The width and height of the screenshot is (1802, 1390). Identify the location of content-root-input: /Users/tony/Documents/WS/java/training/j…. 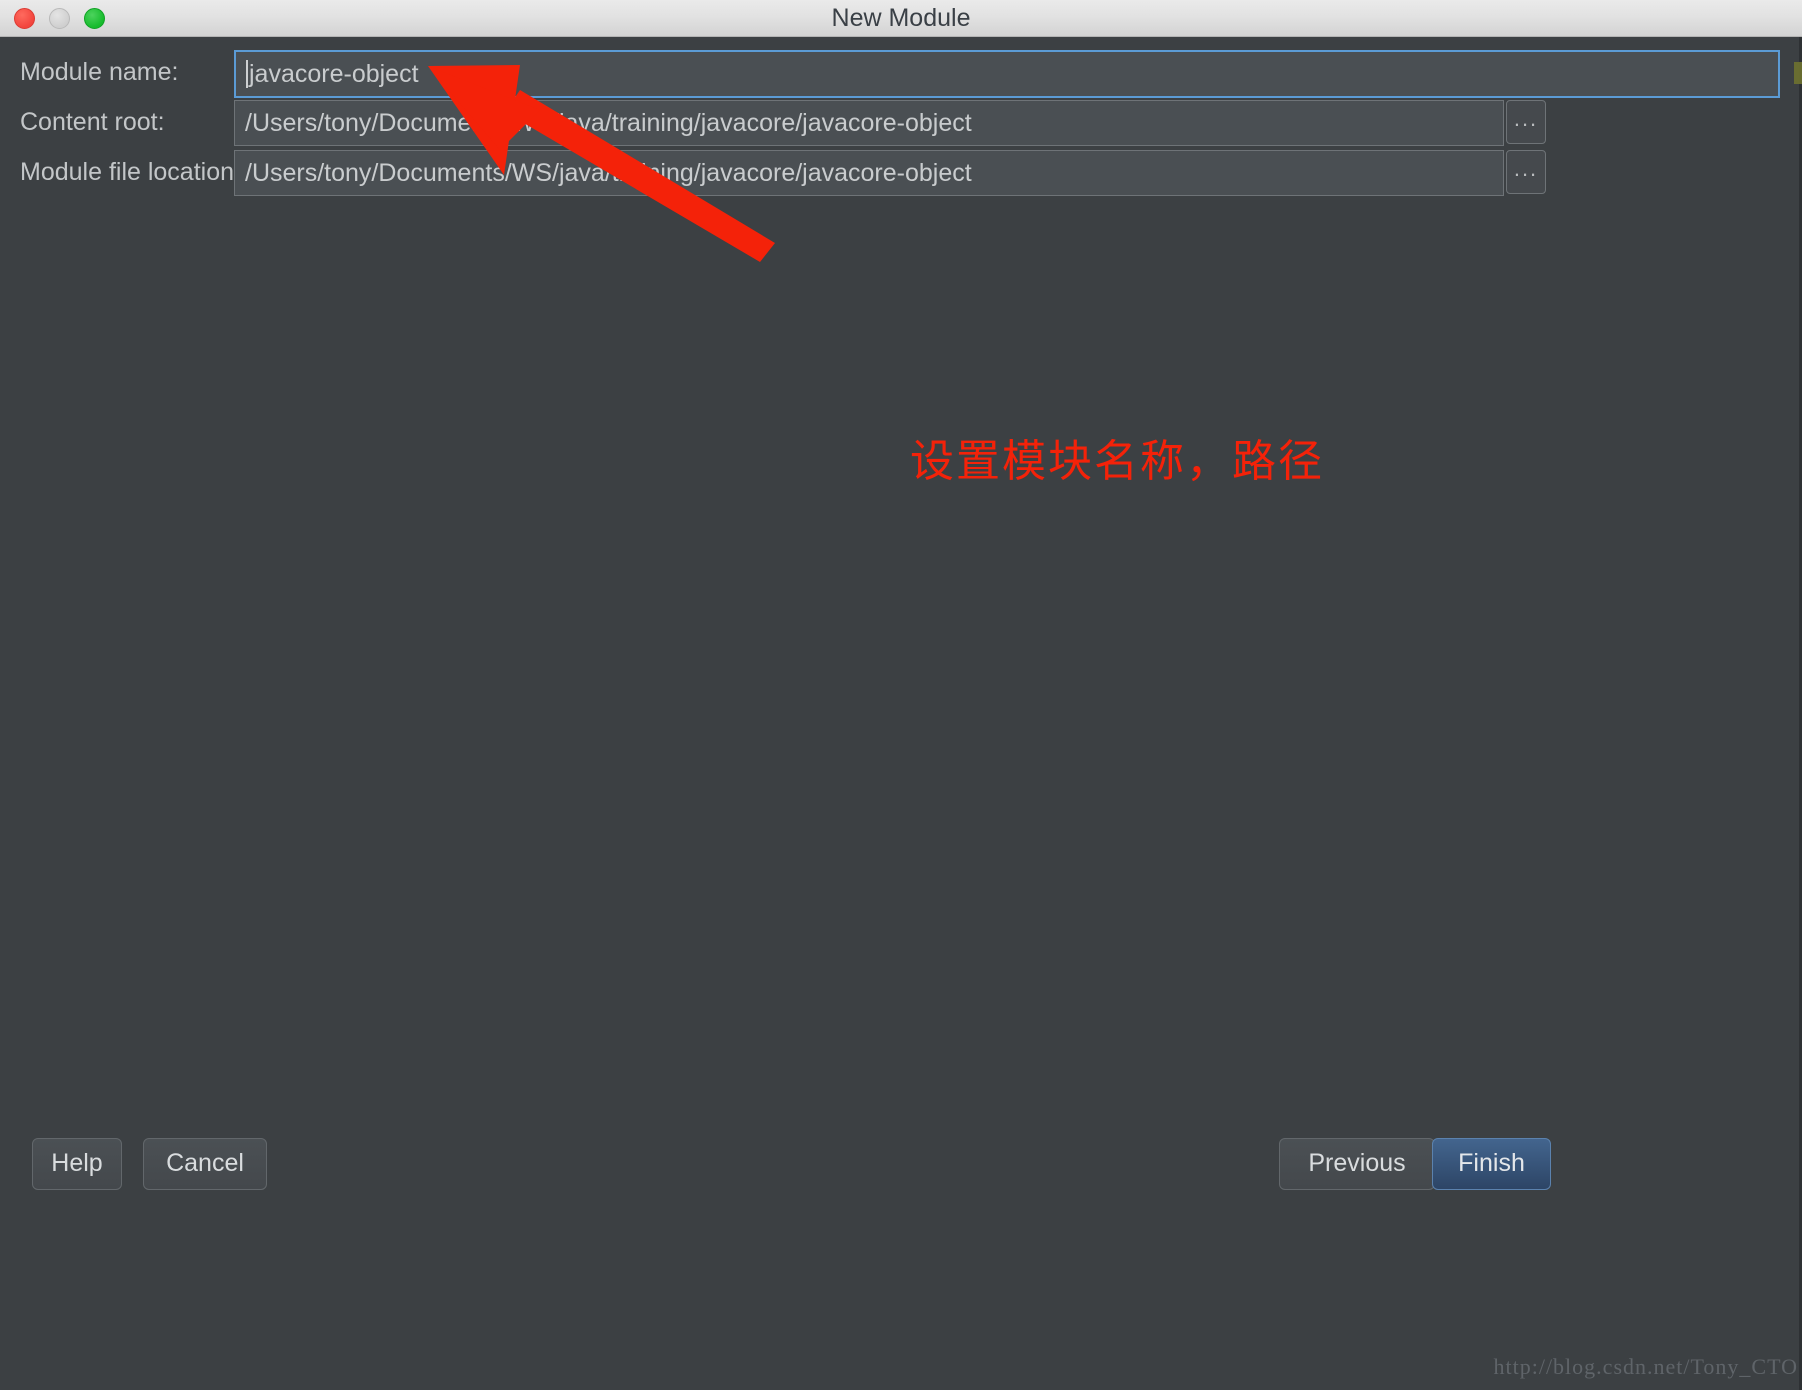
(869, 123).